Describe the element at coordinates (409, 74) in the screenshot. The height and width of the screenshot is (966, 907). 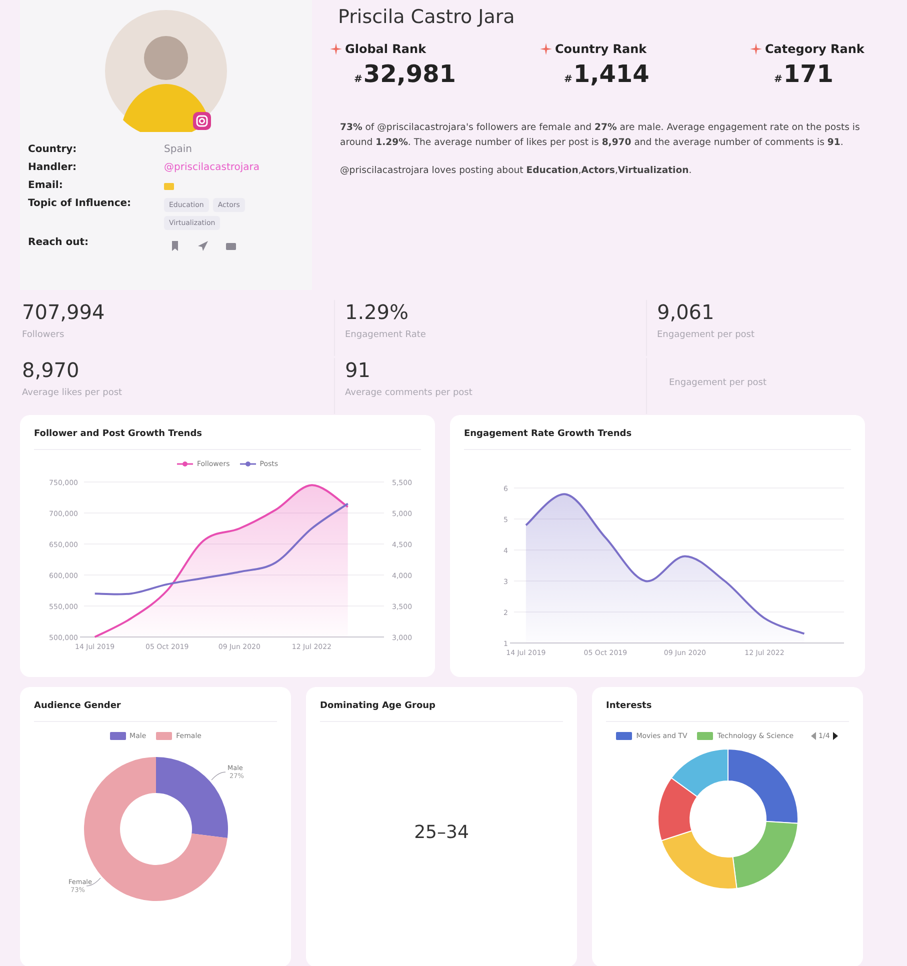
I see `rank-value: 32,981` at that location.